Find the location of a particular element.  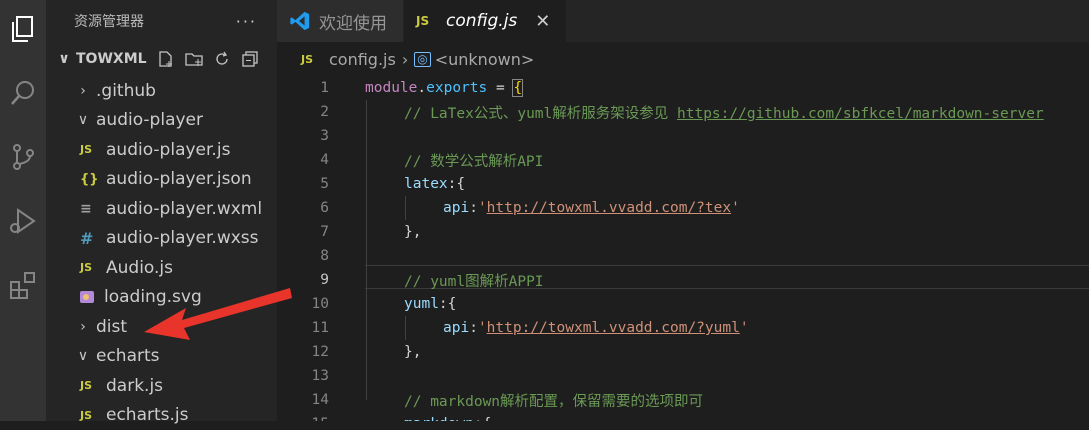

code-line: 14 // markdown解析配置，保留需要的选项即可 is located at coordinates (683, 400).